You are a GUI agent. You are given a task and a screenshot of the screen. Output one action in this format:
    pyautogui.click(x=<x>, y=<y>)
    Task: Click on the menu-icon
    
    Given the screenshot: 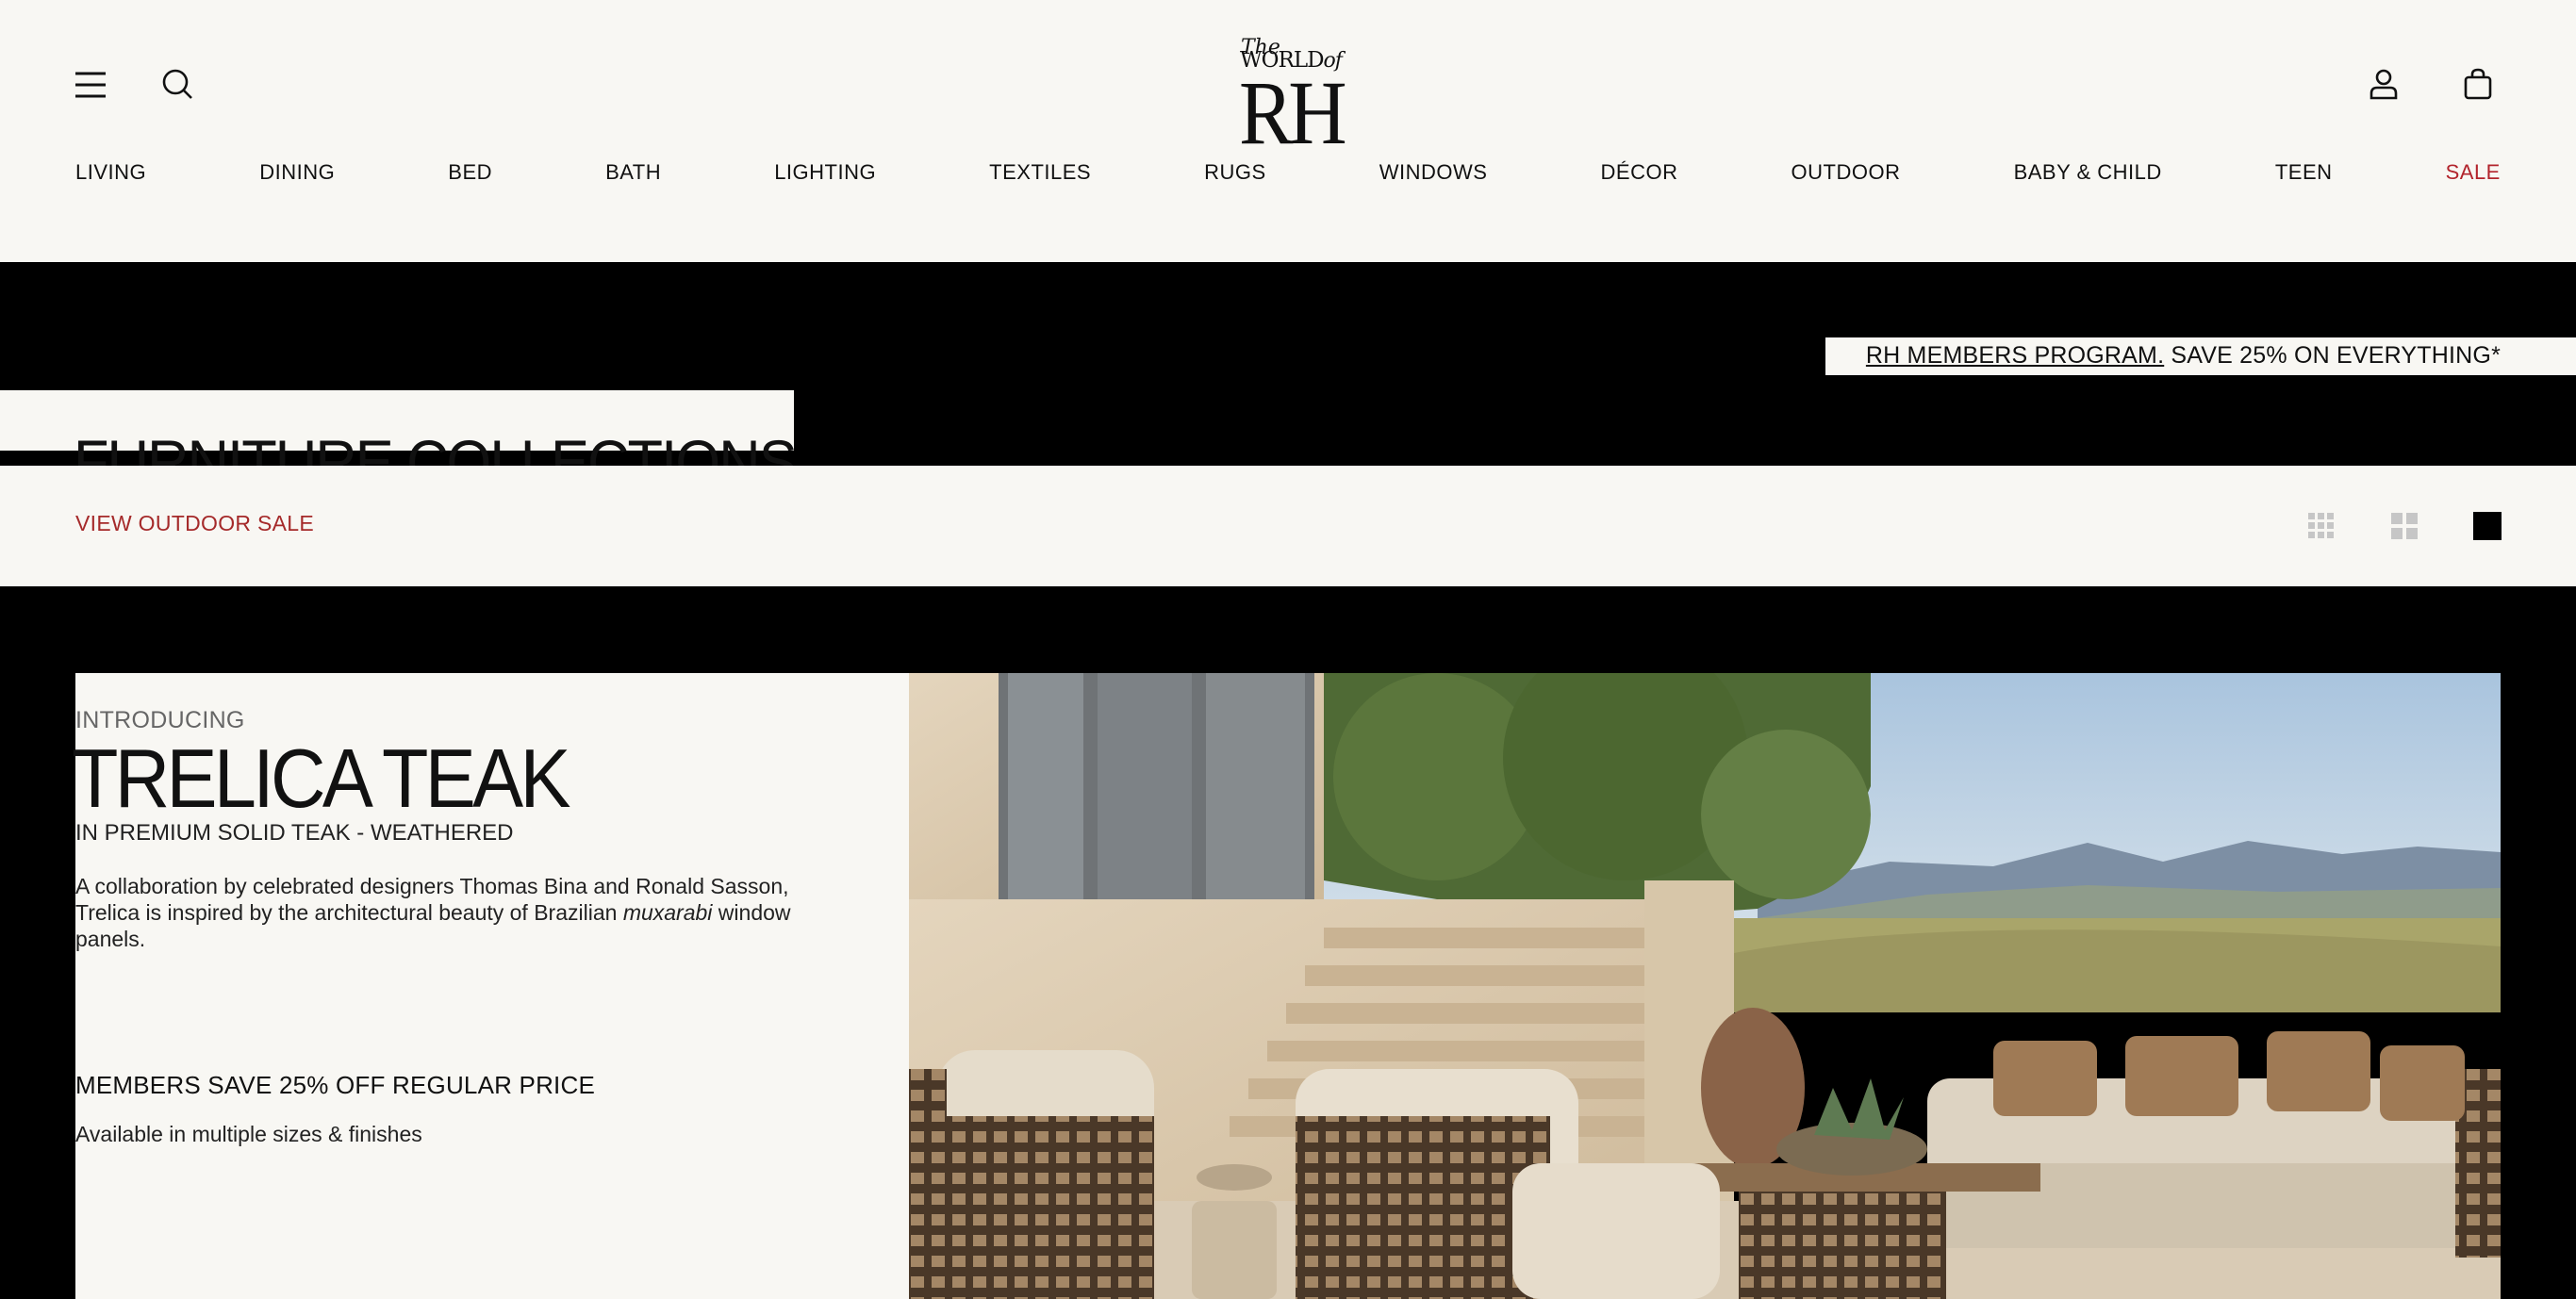 What is the action you would take?
    pyautogui.click(x=92, y=85)
    